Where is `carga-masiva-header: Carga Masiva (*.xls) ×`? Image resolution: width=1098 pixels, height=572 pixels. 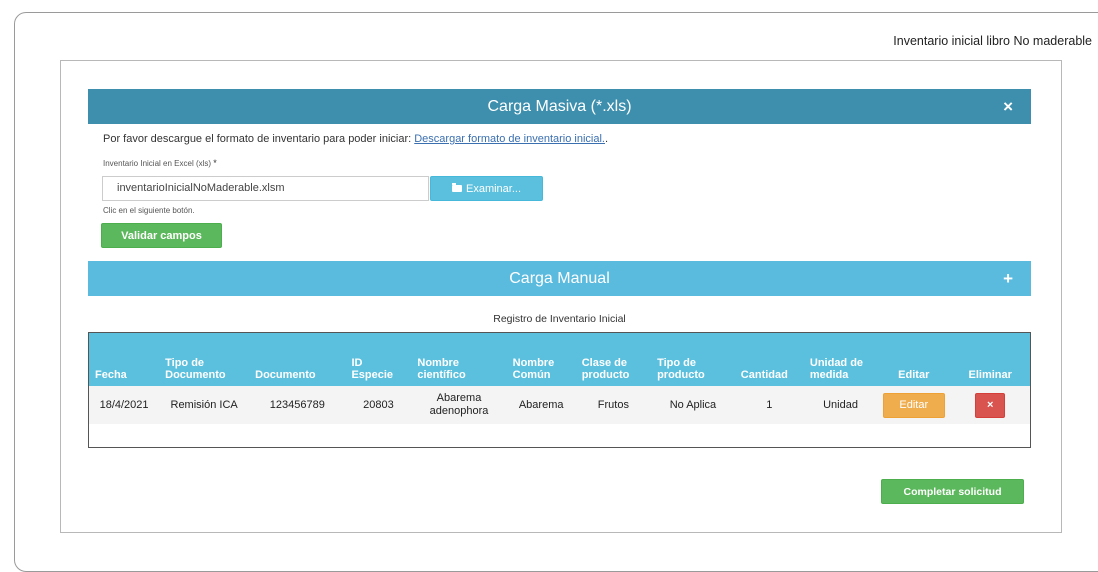
carga-masiva-header: Carga Masiva (*.xls) × is located at coordinates (559, 106).